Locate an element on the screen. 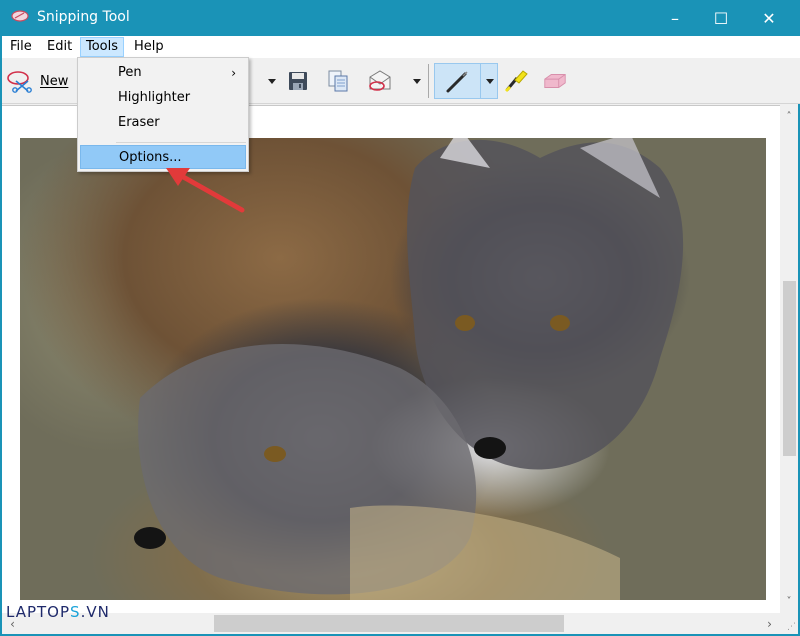  eraser-tool-button is located at coordinates (555, 81).